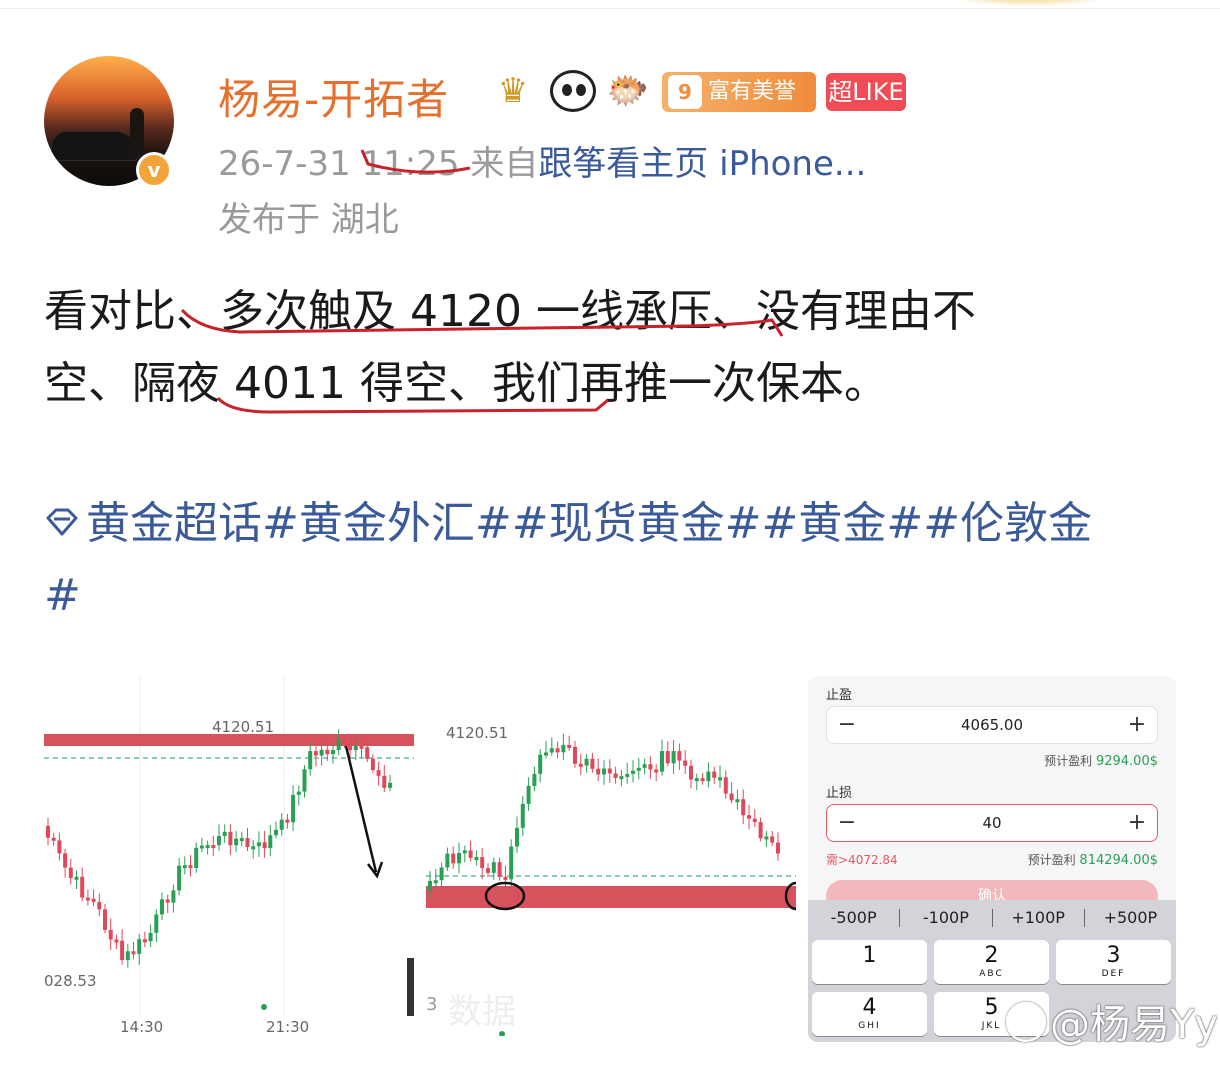 The image size is (1220, 1079). What do you see at coordinates (991, 962) in the screenshot?
I see `key-2: 2 ABC` at bounding box center [991, 962].